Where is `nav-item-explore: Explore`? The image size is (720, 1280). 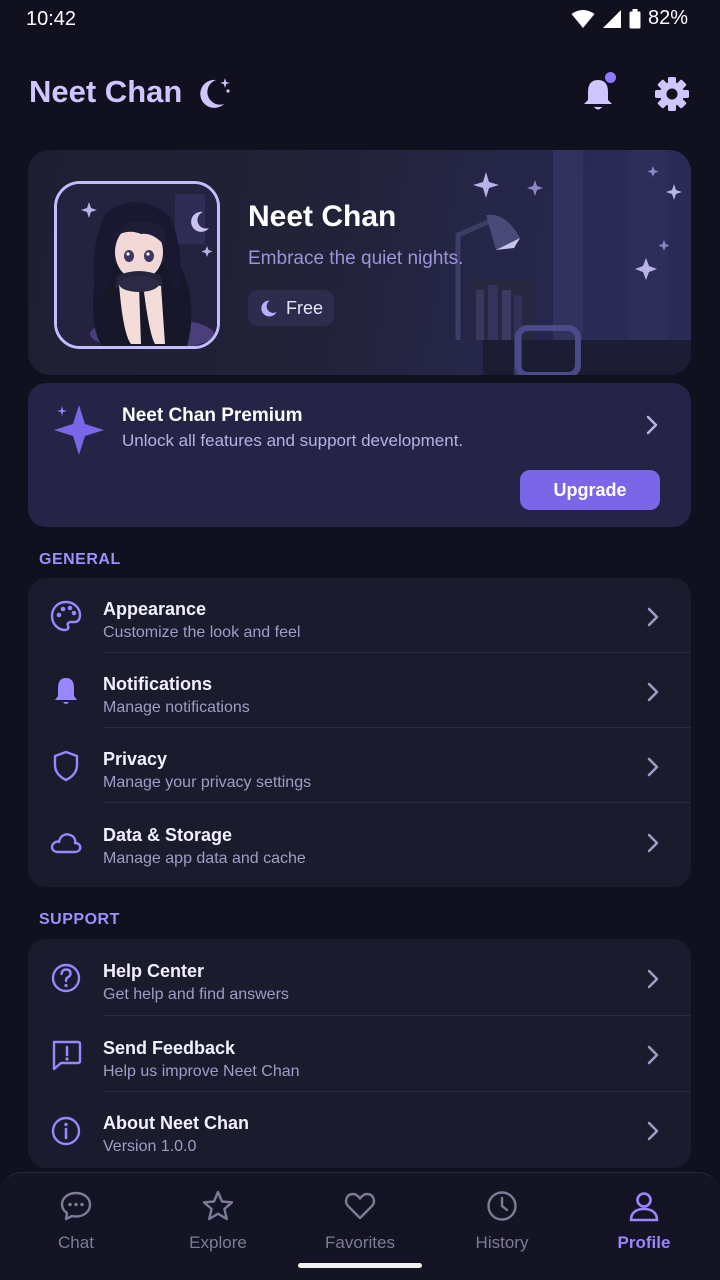 nav-item-explore: Explore is located at coordinates (218, 1223).